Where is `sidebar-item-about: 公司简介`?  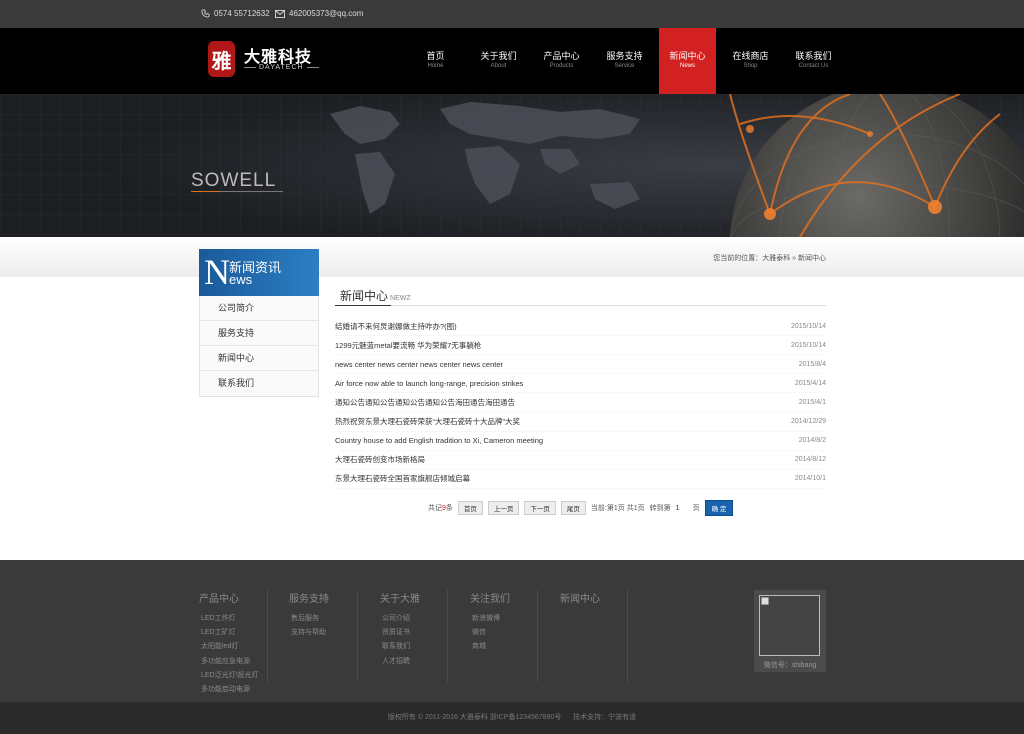 sidebar-item-about: 公司简介 is located at coordinates (259, 308).